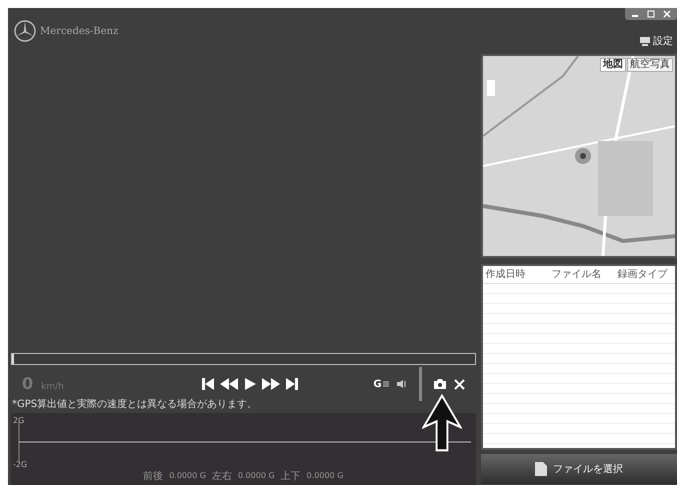 The image size is (677, 485). What do you see at coordinates (52, 387) in the screenshot?
I see `speed-unit: km/h` at bounding box center [52, 387].